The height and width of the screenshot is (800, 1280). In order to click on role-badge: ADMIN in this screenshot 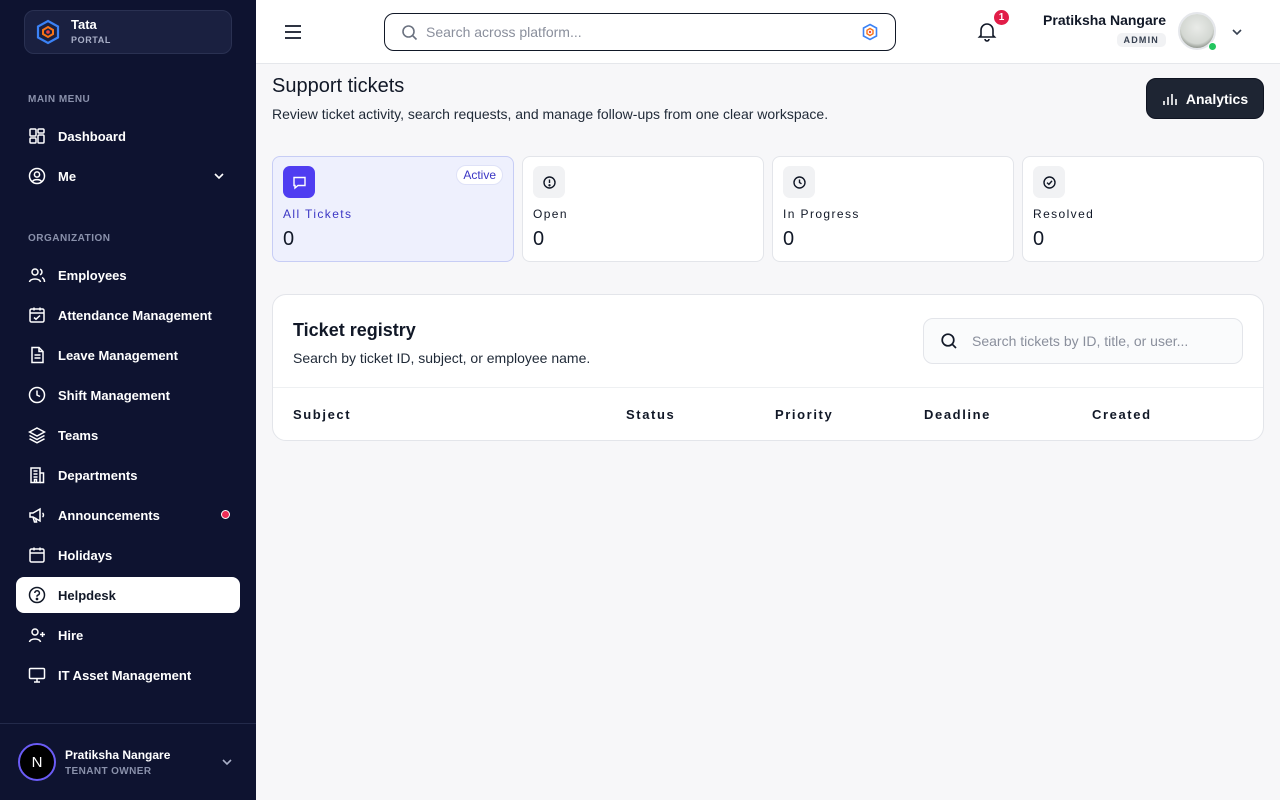, I will do `click(1141, 40)`.